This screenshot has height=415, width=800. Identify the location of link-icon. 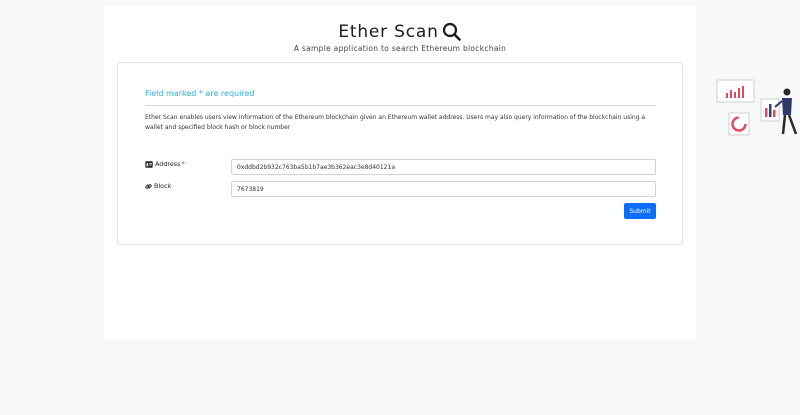
(148, 186).